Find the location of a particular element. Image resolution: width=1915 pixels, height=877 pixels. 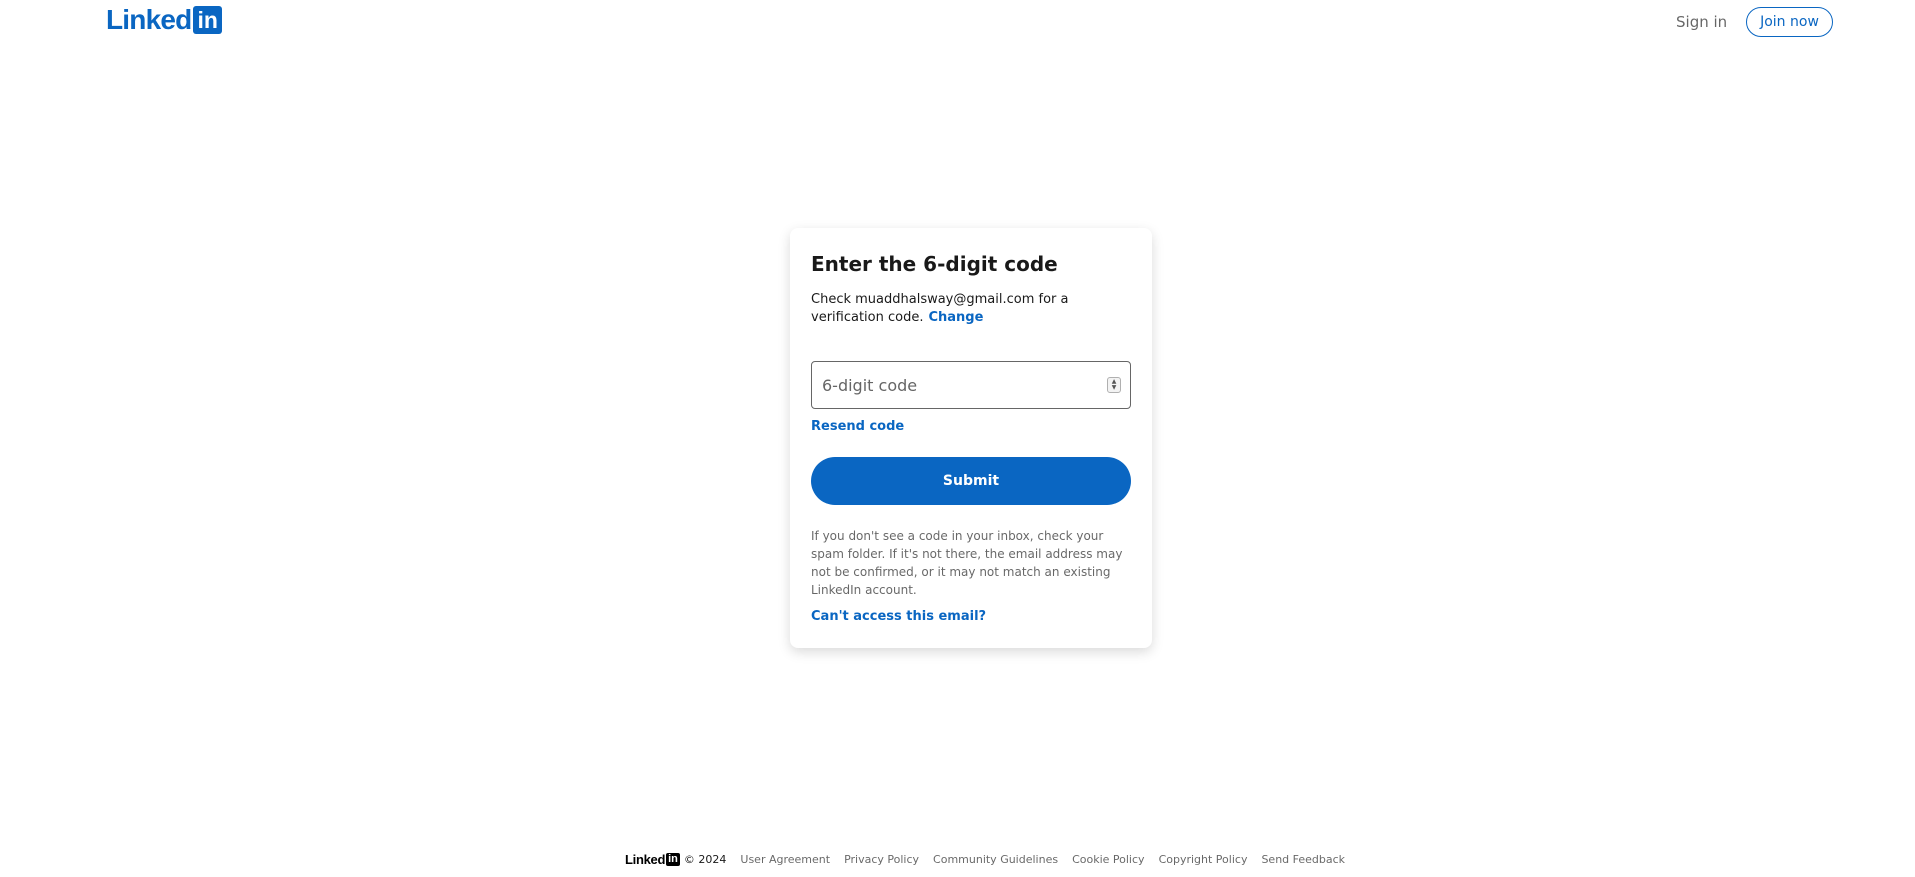

logo-wordmark: Linked is located at coordinates (149, 19).